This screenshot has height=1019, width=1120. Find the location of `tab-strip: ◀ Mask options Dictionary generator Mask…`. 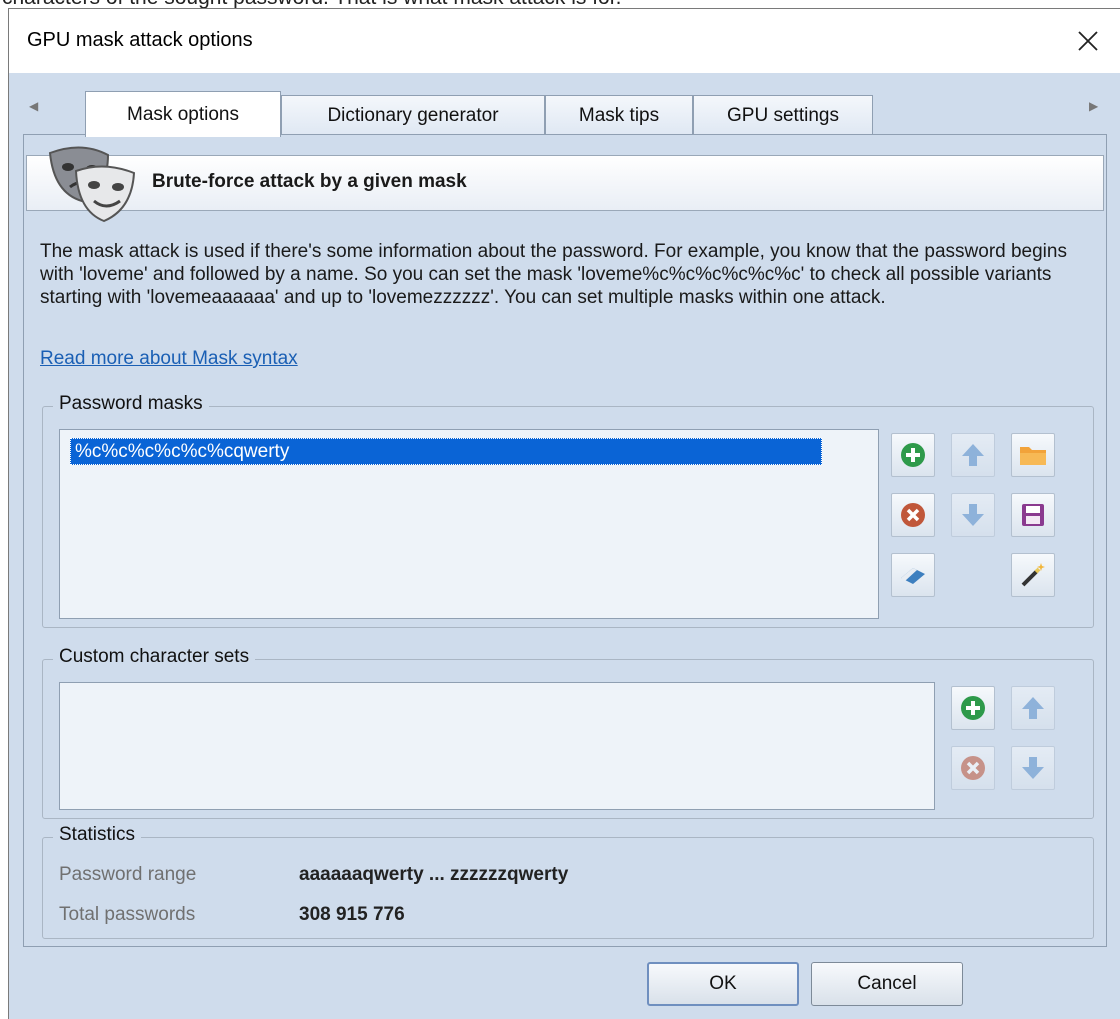

tab-strip: ◀ Mask options Dictionary generator Mask… is located at coordinates (564, 105).